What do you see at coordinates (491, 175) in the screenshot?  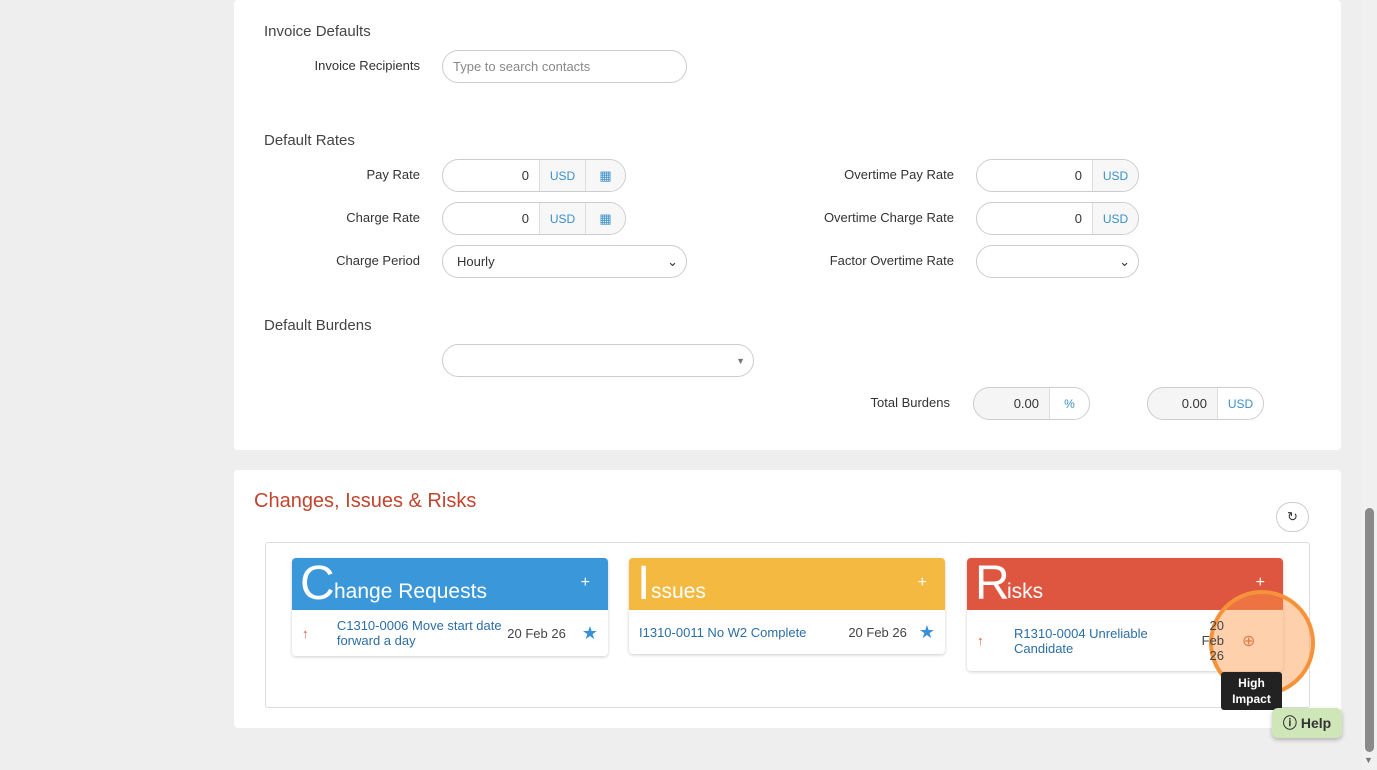 I see `pay-rate-value: 0` at bounding box center [491, 175].